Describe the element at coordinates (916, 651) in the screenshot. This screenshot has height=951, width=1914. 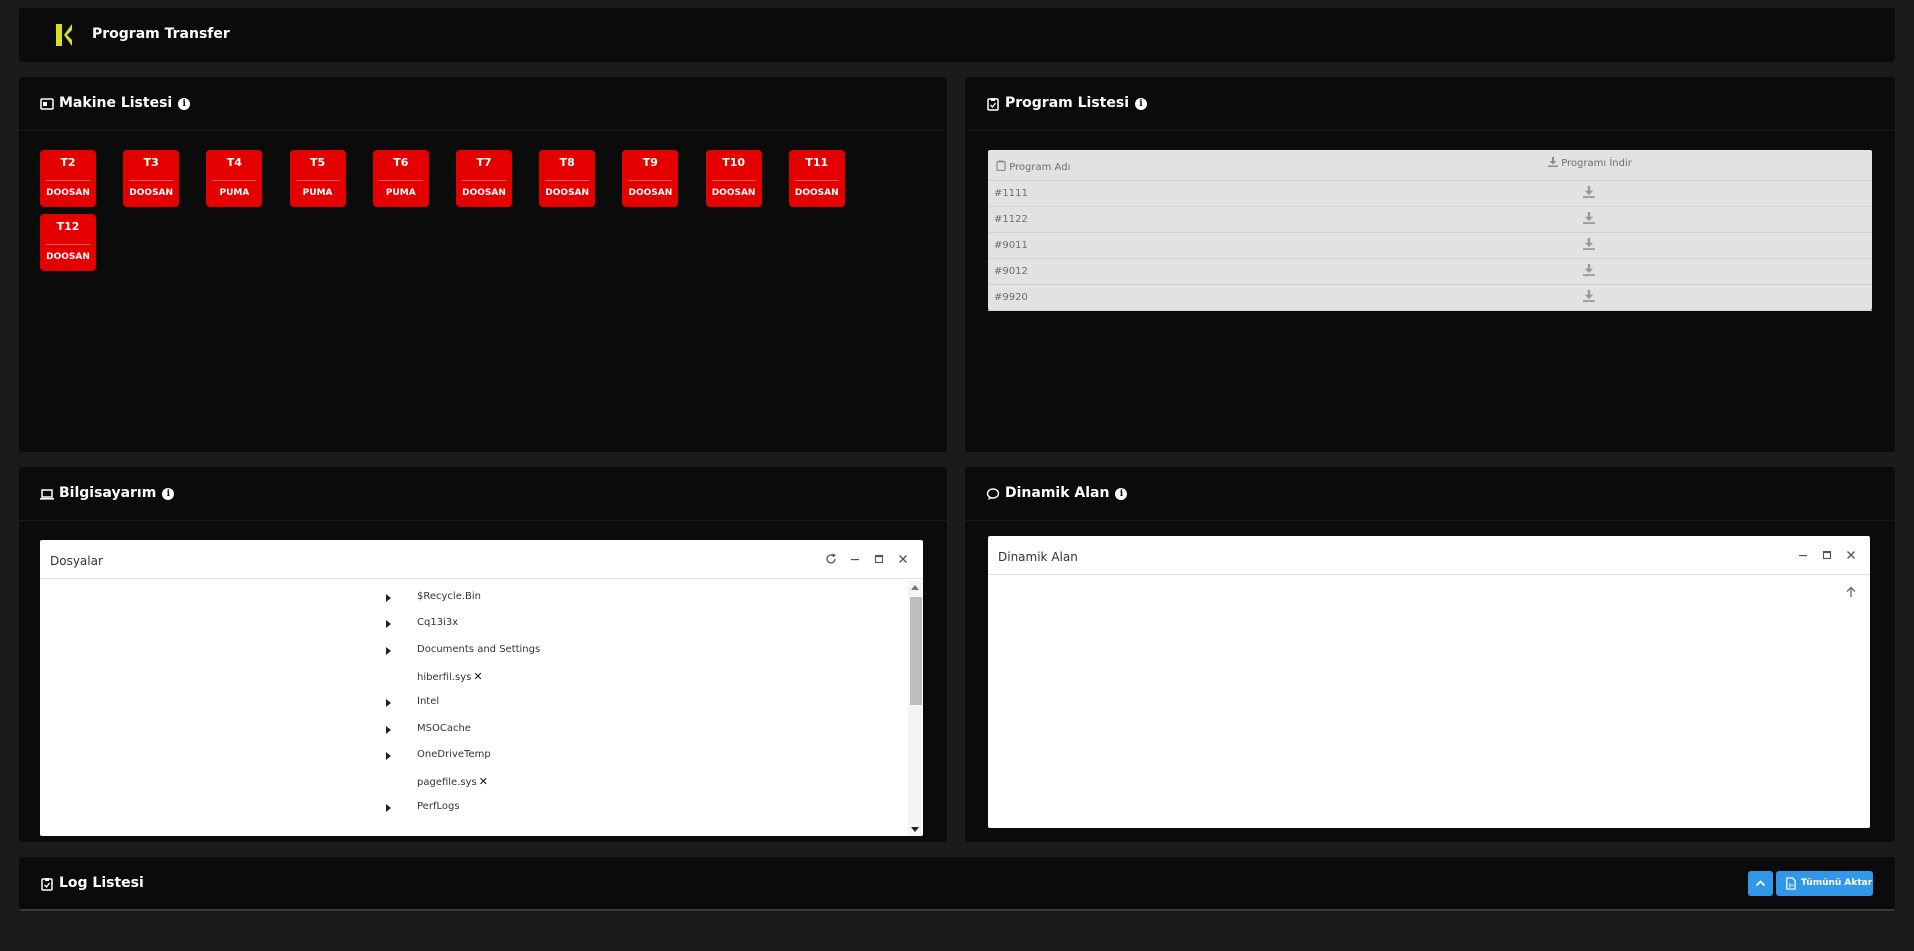
I see `scrollbar-thumb` at that location.